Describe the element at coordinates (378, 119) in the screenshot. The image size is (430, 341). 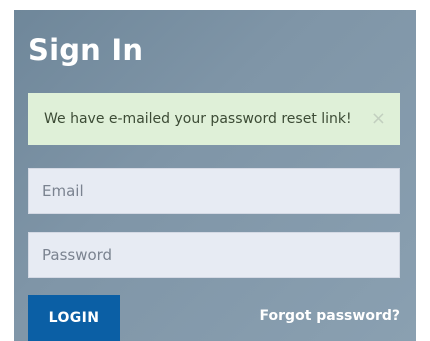
I see `close-icon: ×` at that location.